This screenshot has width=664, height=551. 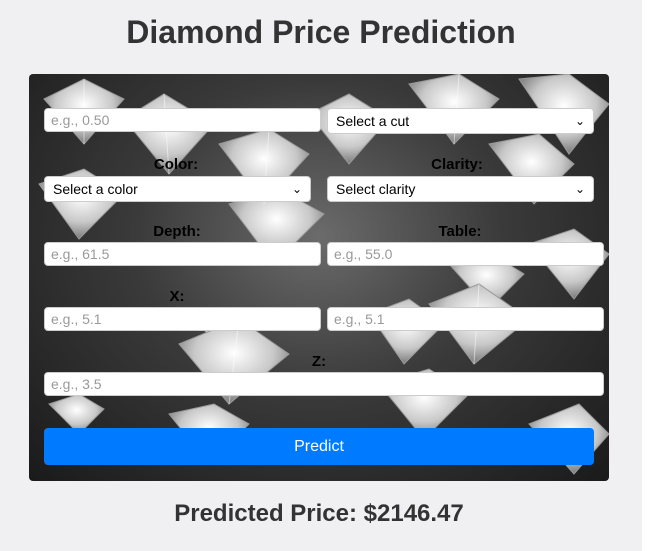 What do you see at coordinates (319, 361) in the screenshot?
I see `z-label: Z:` at bounding box center [319, 361].